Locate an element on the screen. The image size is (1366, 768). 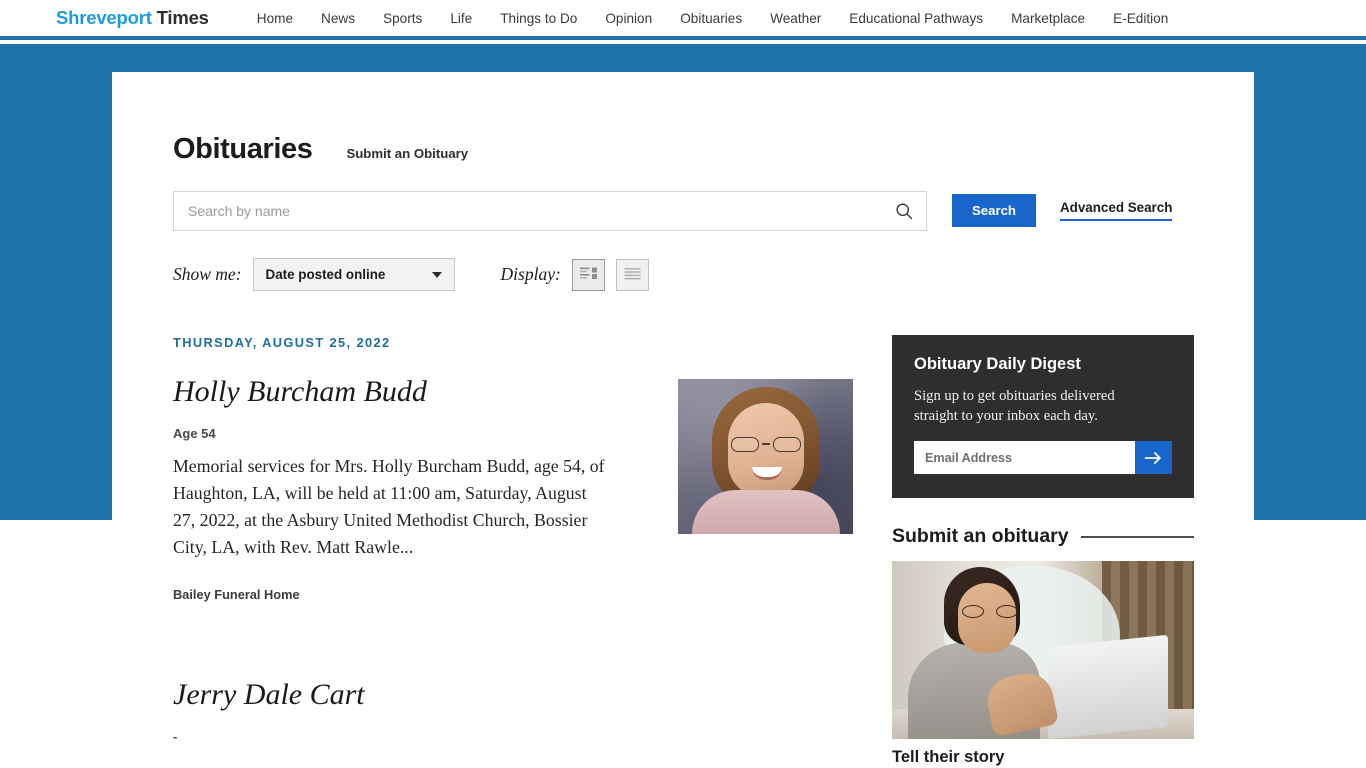
obituary-age: Age 54 is located at coordinates (194, 433).